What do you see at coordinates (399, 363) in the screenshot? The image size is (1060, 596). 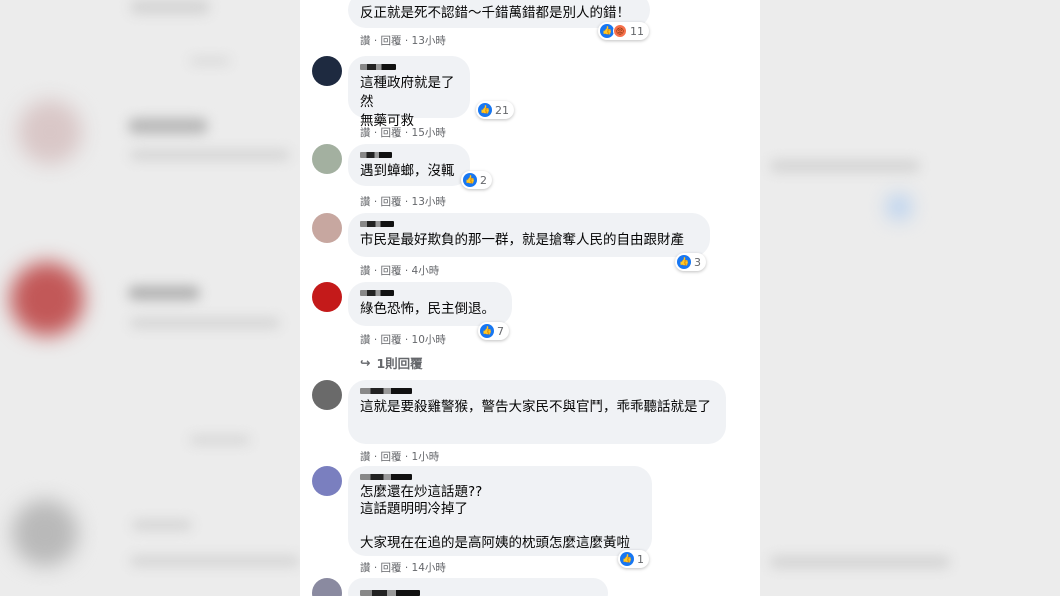 I see `view-replies-label: 1則回覆` at bounding box center [399, 363].